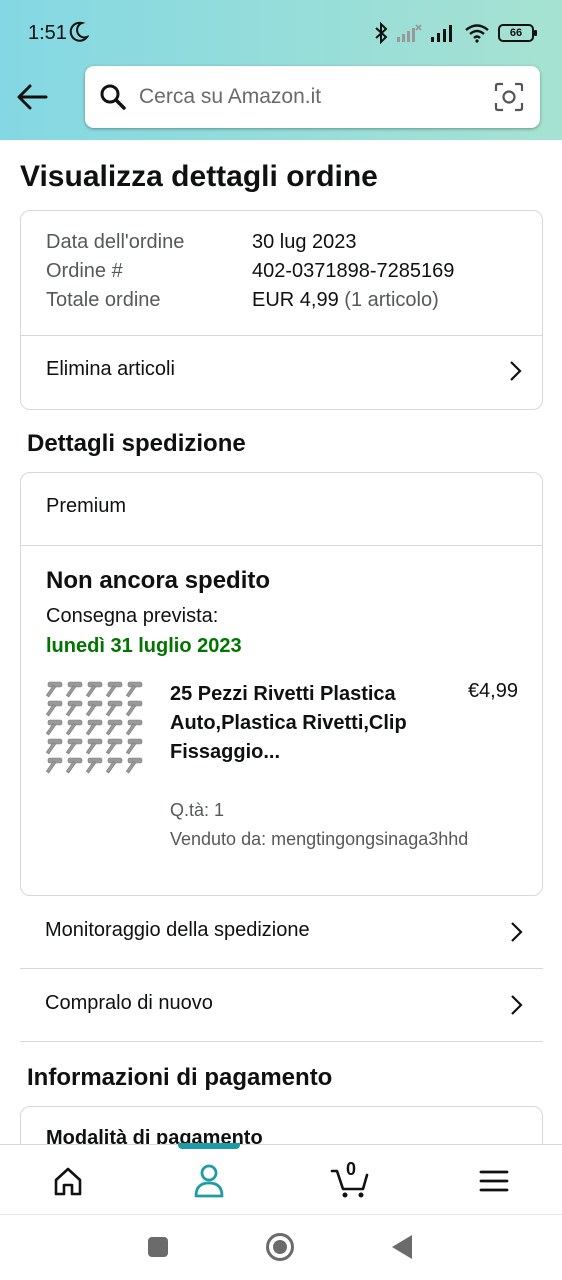  What do you see at coordinates (180, 1077) in the screenshot?
I see `payment-section-title: Informazioni di pagamento` at bounding box center [180, 1077].